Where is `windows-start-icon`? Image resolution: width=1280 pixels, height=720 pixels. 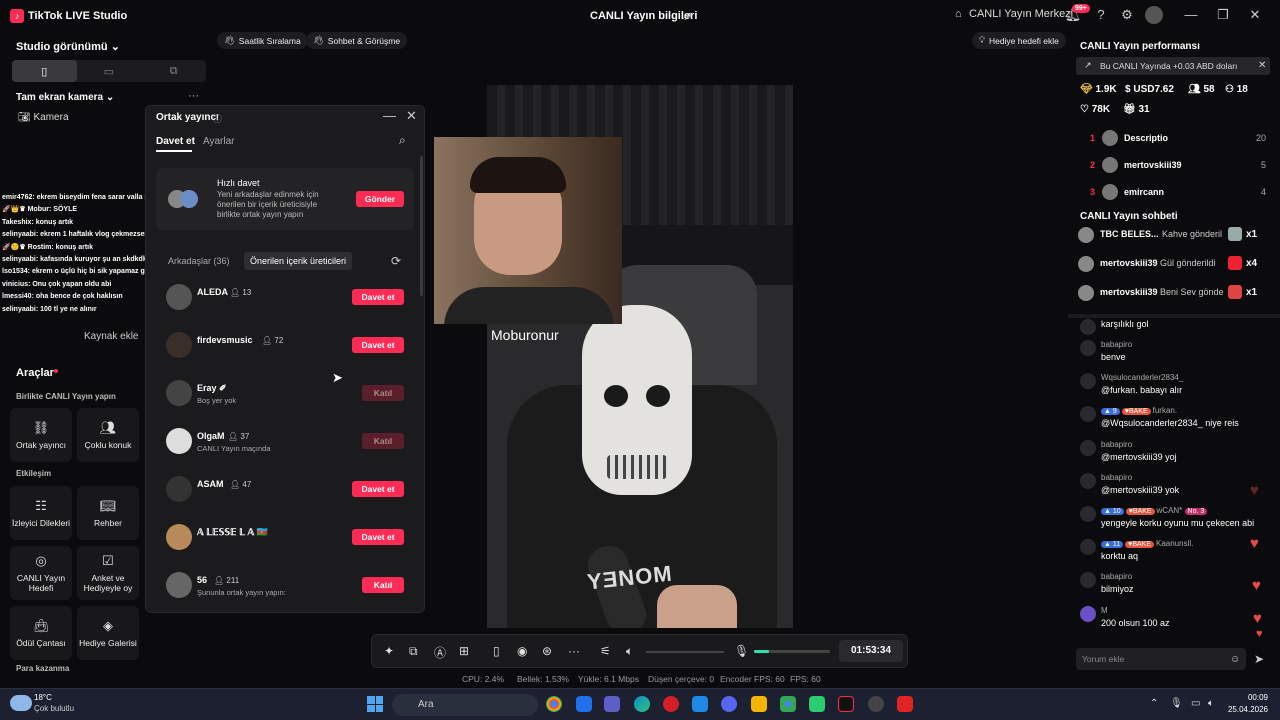 windows-start-icon is located at coordinates (375, 704).